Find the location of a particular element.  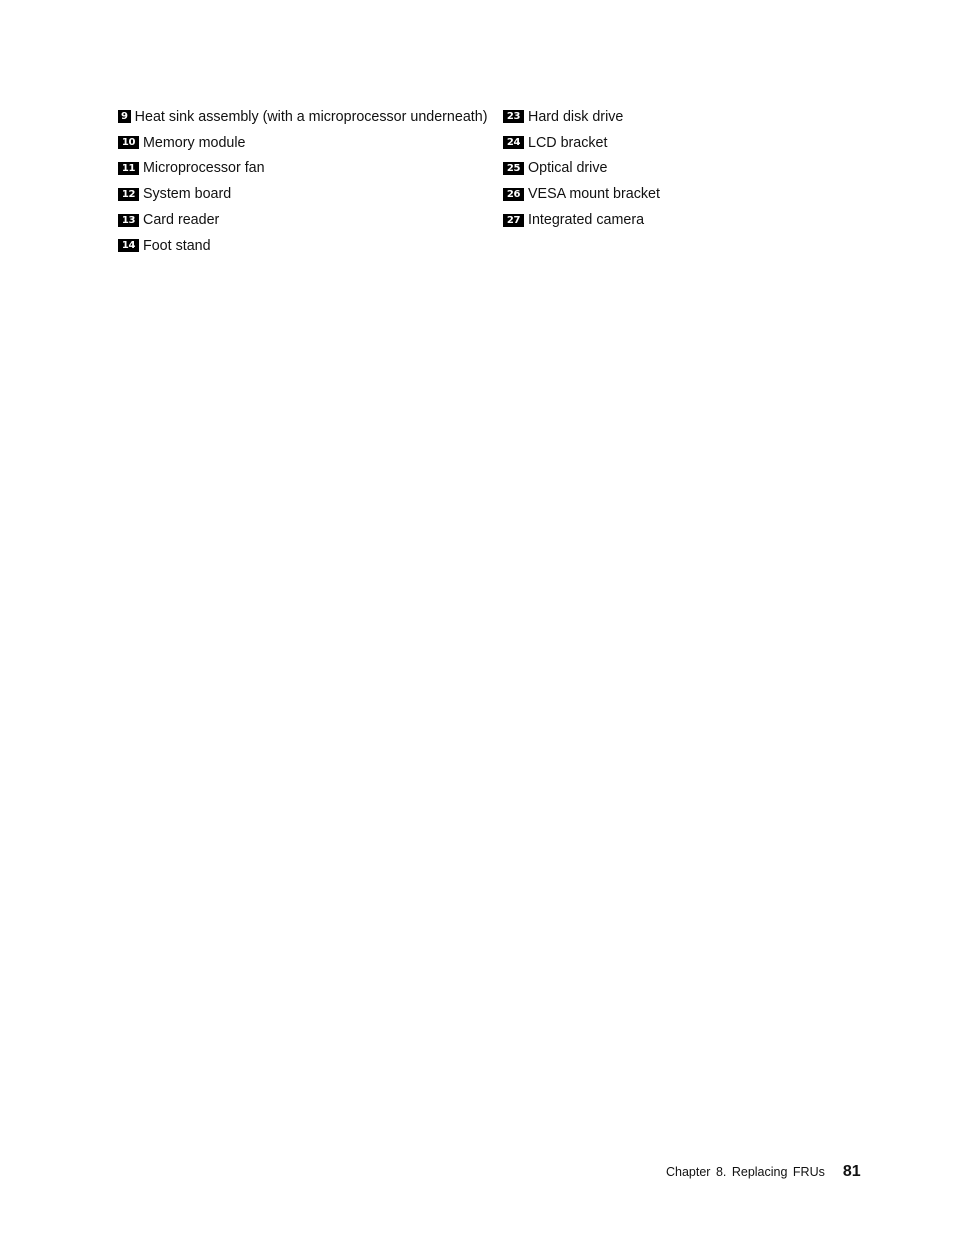

callout-number-badge: 13 is located at coordinates (128, 220).